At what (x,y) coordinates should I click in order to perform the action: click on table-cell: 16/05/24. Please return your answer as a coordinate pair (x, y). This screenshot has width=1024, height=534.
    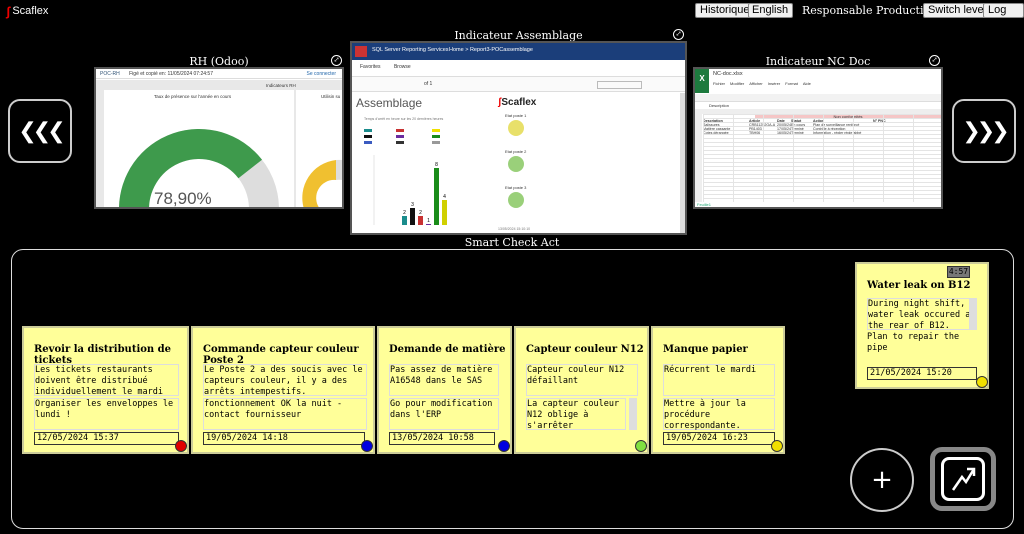
    Looking at the image, I should click on (784, 133).